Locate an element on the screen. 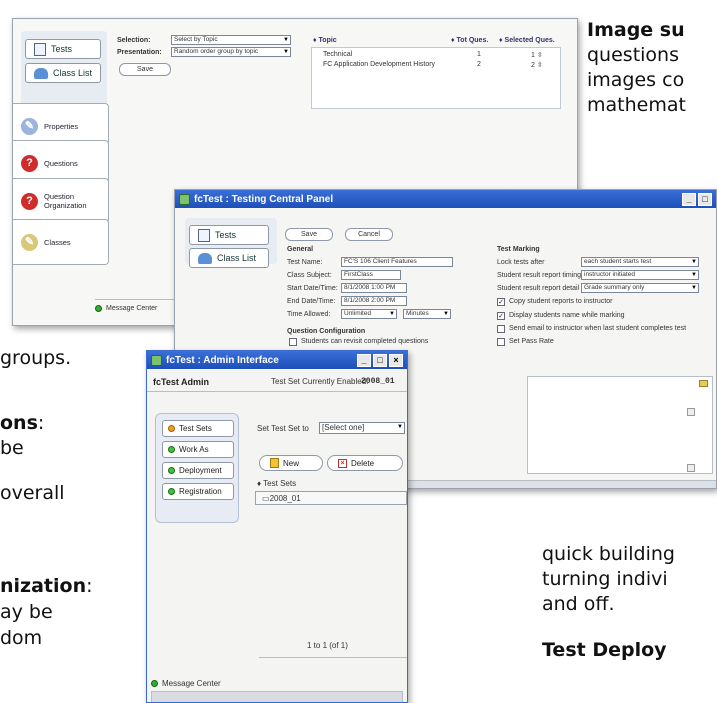  end-date-label: End Date/Time: is located at coordinates (311, 301).